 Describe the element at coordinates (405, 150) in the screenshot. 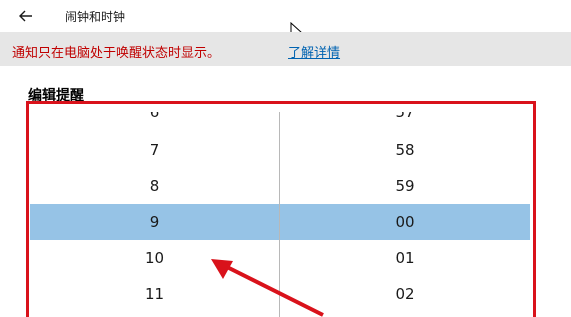

I see `minute-item: 58` at that location.